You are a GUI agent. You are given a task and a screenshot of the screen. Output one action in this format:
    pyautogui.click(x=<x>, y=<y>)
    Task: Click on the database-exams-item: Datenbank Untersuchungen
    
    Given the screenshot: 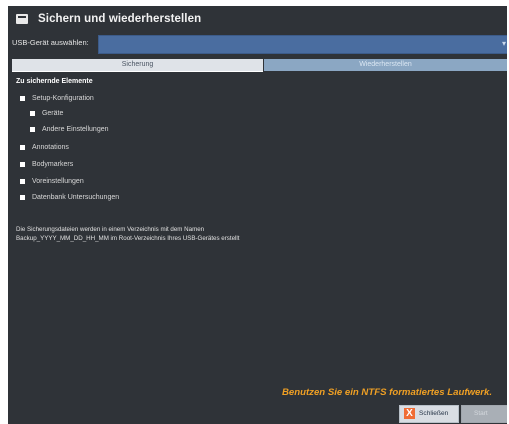 What is the action you would take?
    pyautogui.click(x=69, y=197)
    